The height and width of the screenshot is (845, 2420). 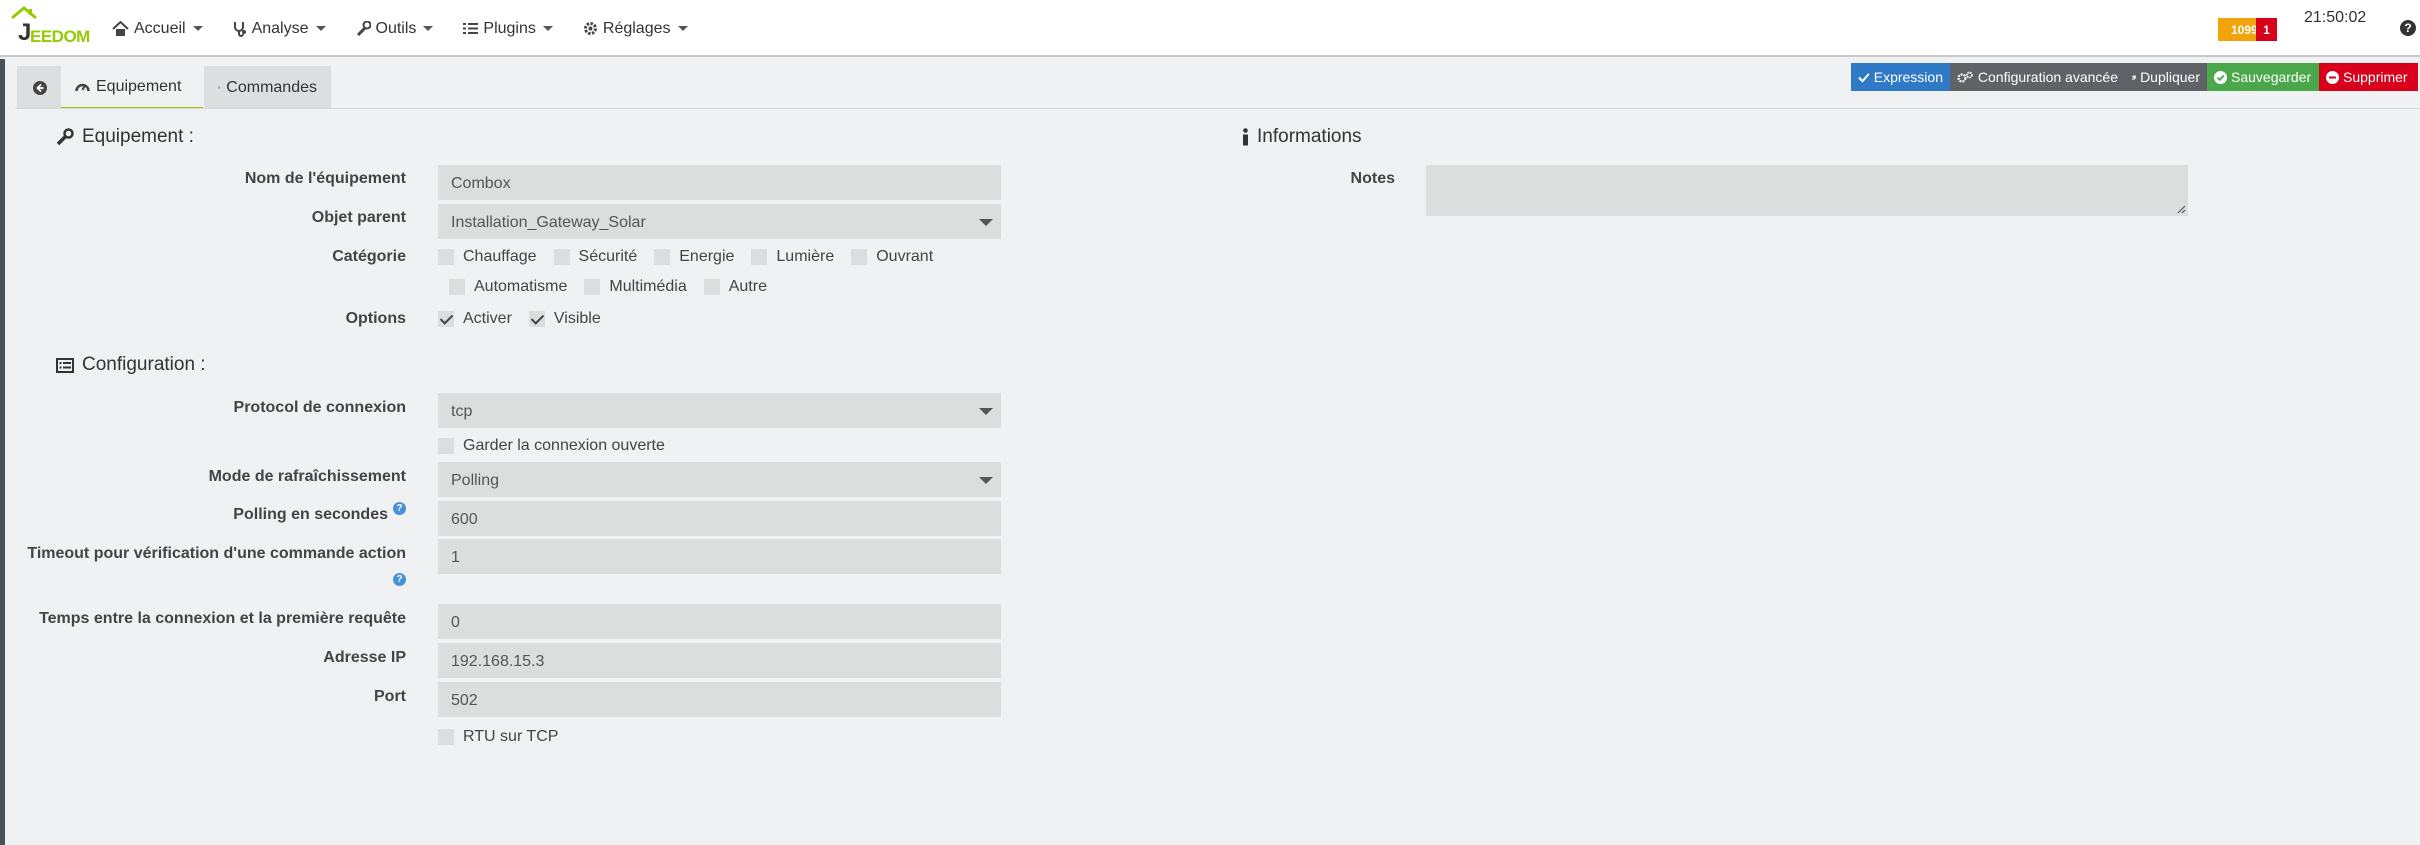 What do you see at coordinates (60, 36) in the screenshot?
I see `logo-text: EEDOM` at bounding box center [60, 36].